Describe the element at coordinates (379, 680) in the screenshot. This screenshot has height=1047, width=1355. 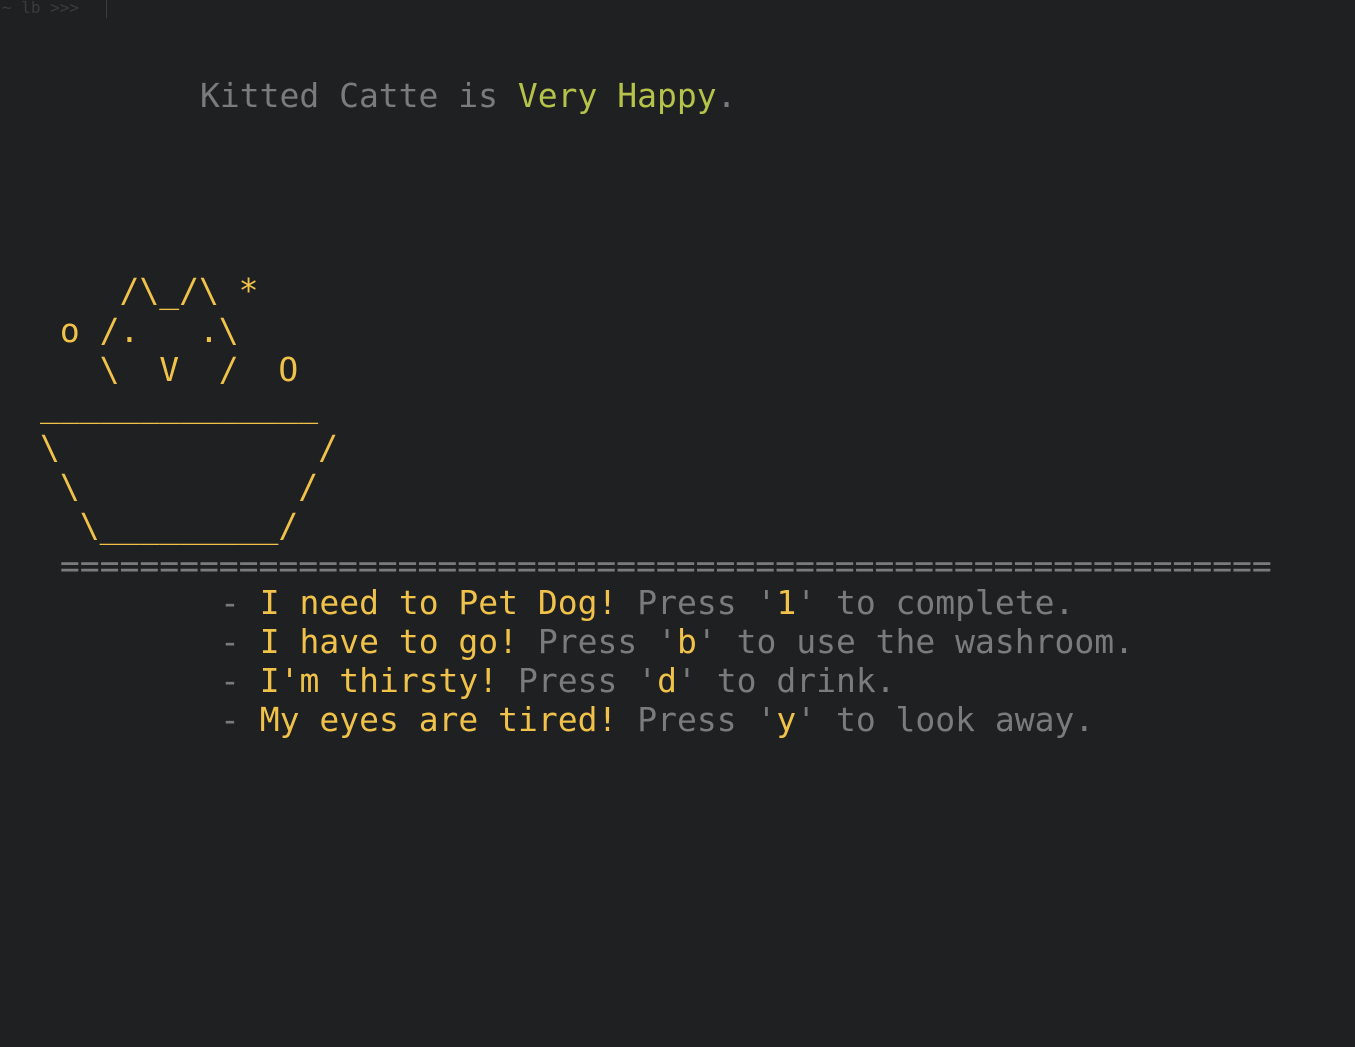
I see `task-need: I'm thirsty!` at that location.